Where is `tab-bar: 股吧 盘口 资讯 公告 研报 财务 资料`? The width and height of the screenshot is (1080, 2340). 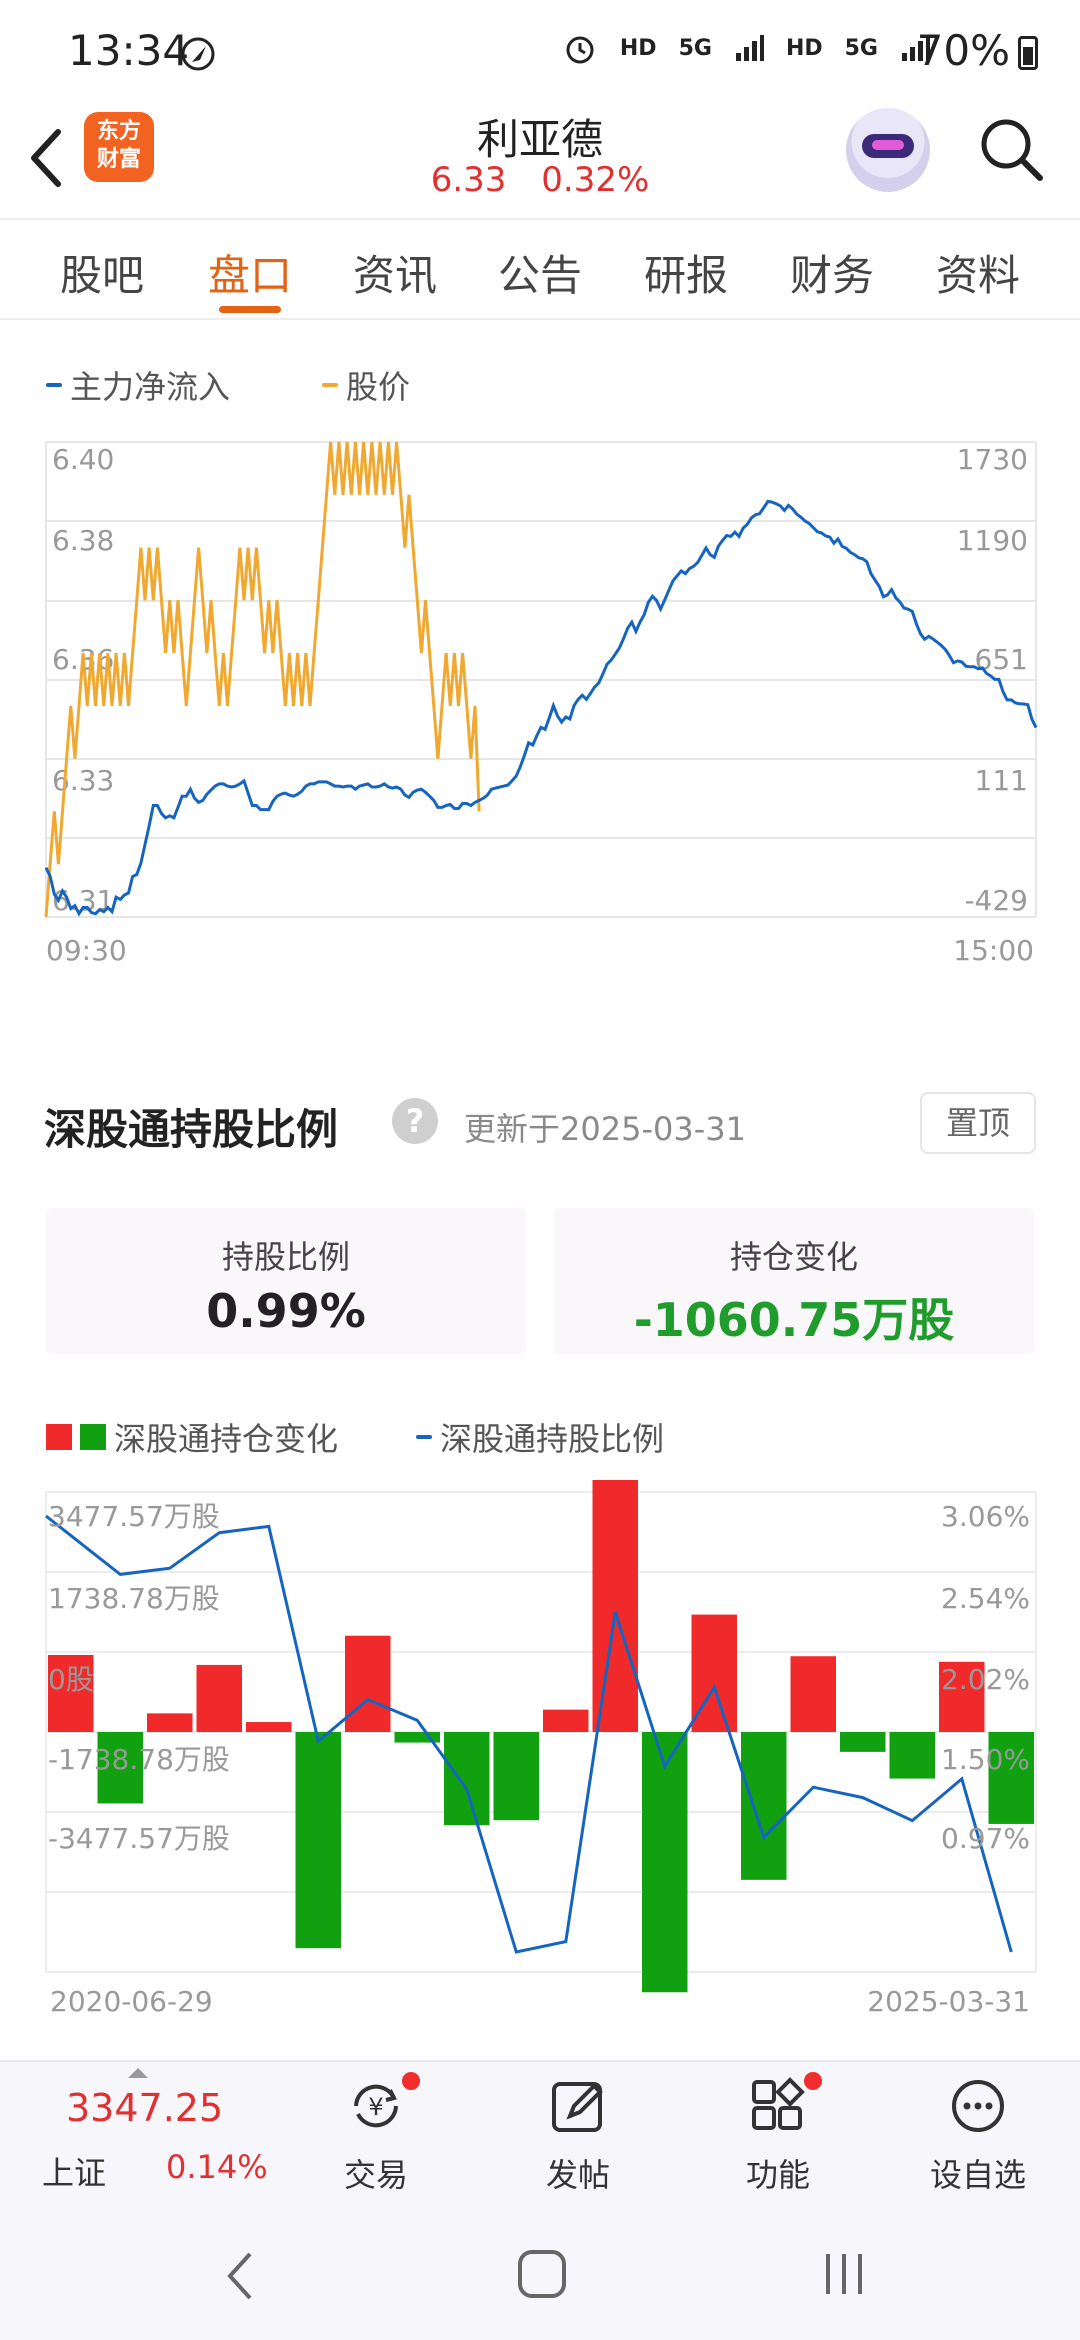 tab-bar: 股吧 盘口 资讯 公告 研报 财务 资料 is located at coordinates (540, 269).